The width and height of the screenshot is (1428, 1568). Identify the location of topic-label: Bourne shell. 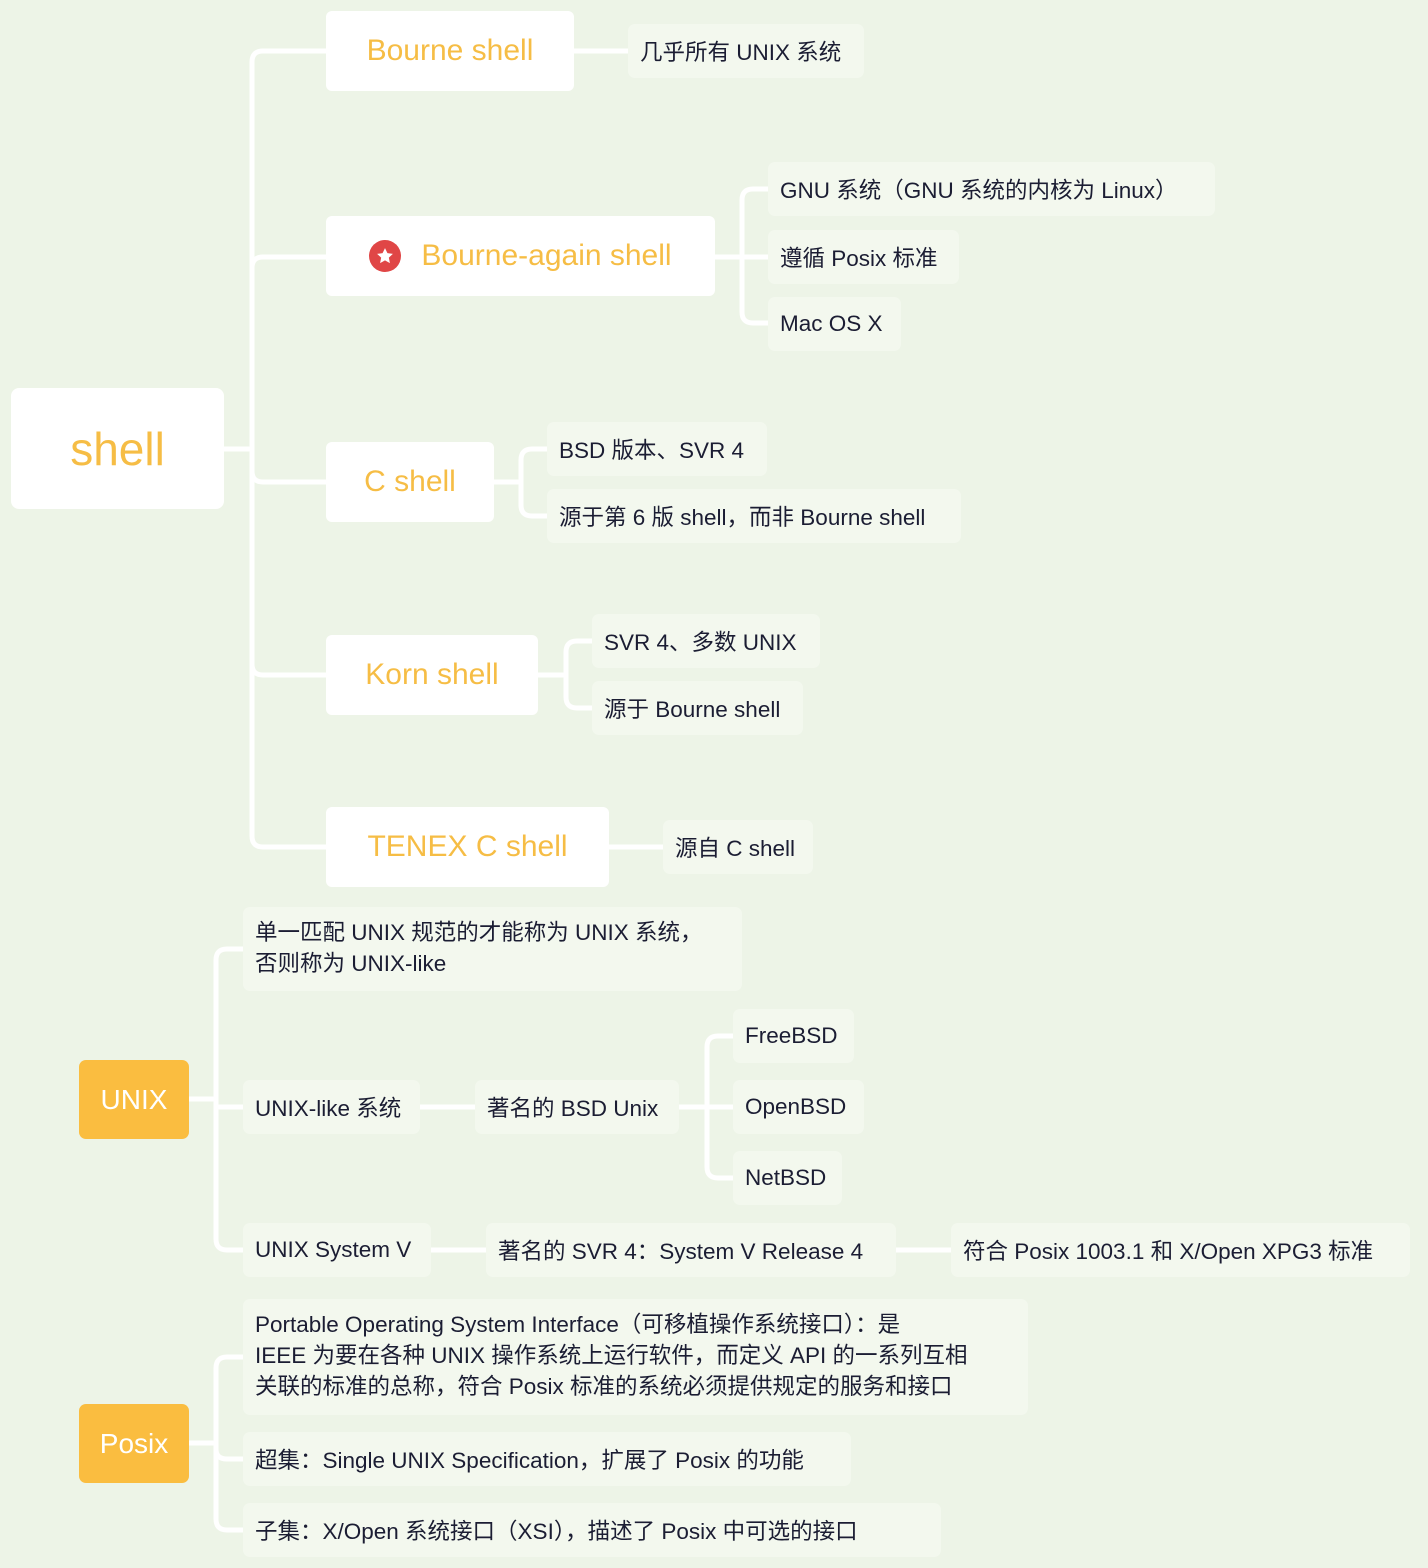
(450, 50).